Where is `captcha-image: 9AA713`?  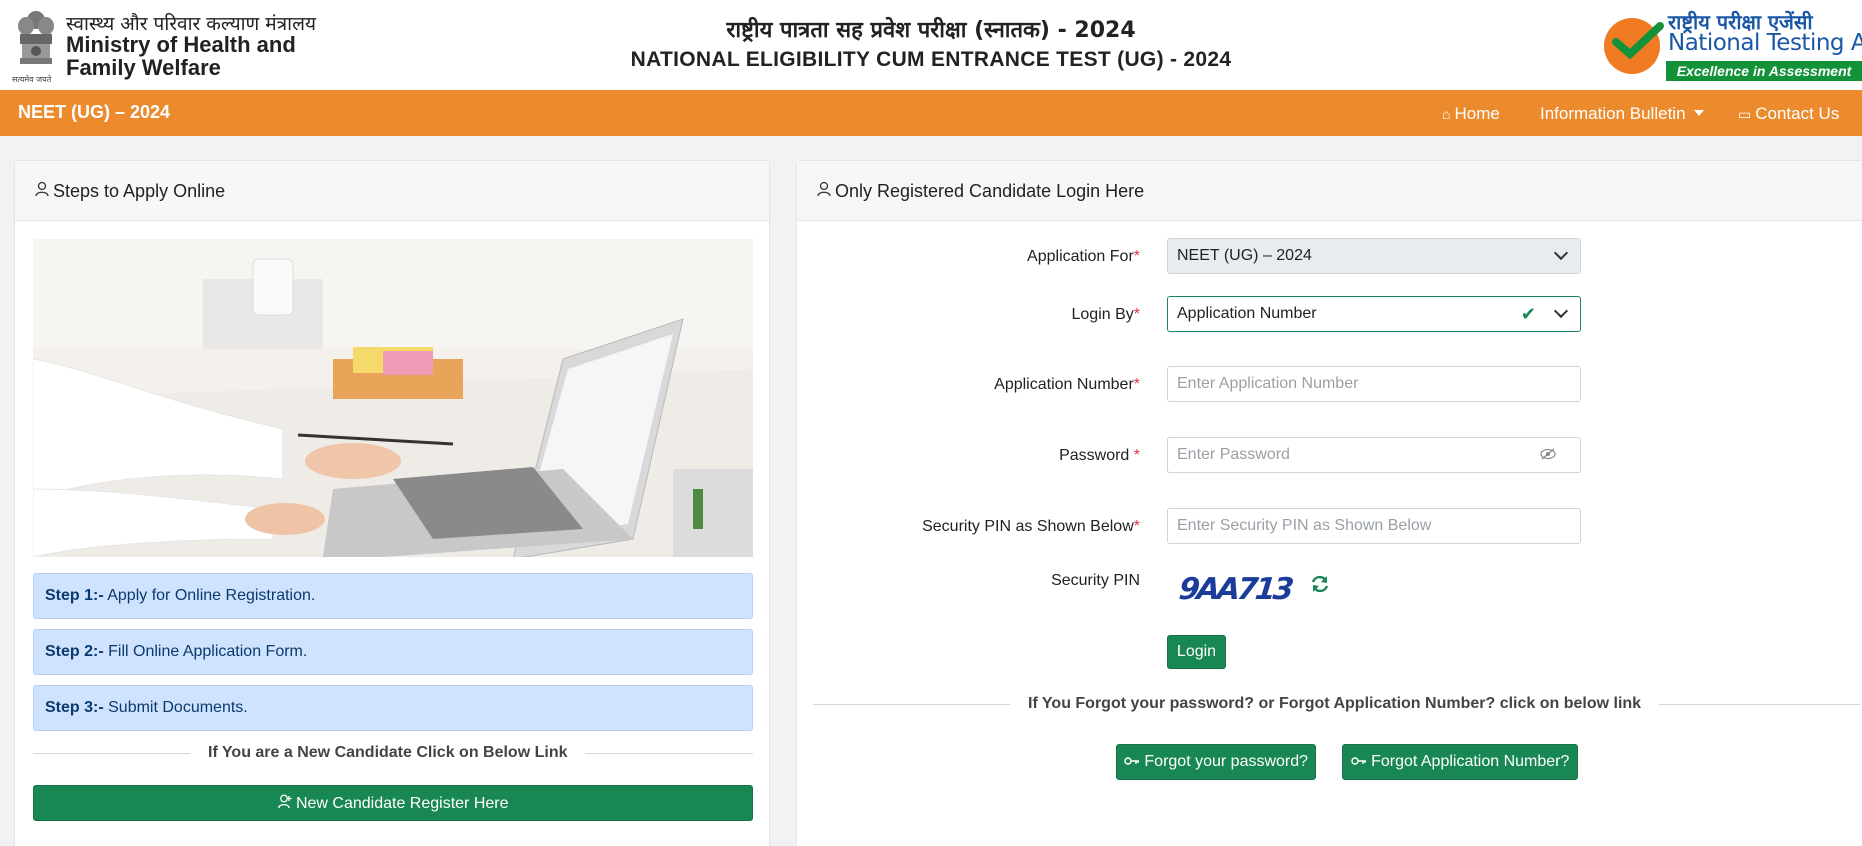
captcha-image: 9AA713 is located at coordinates (1234, 588).